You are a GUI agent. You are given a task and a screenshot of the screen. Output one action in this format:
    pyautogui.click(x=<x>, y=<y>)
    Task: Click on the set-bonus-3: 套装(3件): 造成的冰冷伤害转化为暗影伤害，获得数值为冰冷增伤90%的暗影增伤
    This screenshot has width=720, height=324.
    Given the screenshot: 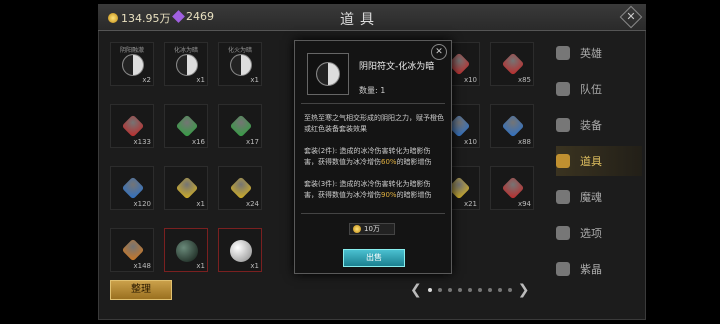 What is the action you would take?
    pyautogui.click(x=374, y=190)
    